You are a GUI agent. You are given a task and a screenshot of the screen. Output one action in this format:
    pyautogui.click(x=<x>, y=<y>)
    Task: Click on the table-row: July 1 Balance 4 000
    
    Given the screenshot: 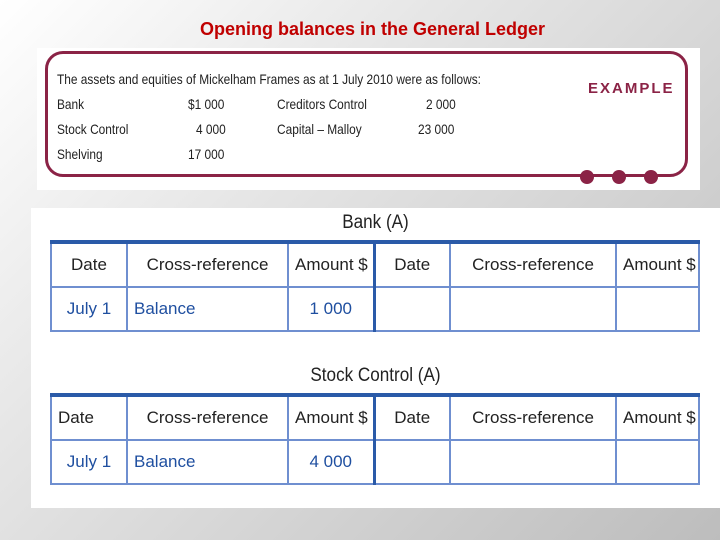 What is the action you would take?
    pyautogui.click(x=375, y=462)
    